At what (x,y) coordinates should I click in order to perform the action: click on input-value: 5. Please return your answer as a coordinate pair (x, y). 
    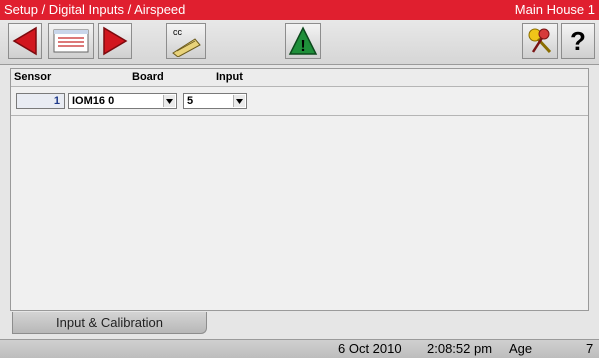
    Looking at the image, I should click on (190, 101).